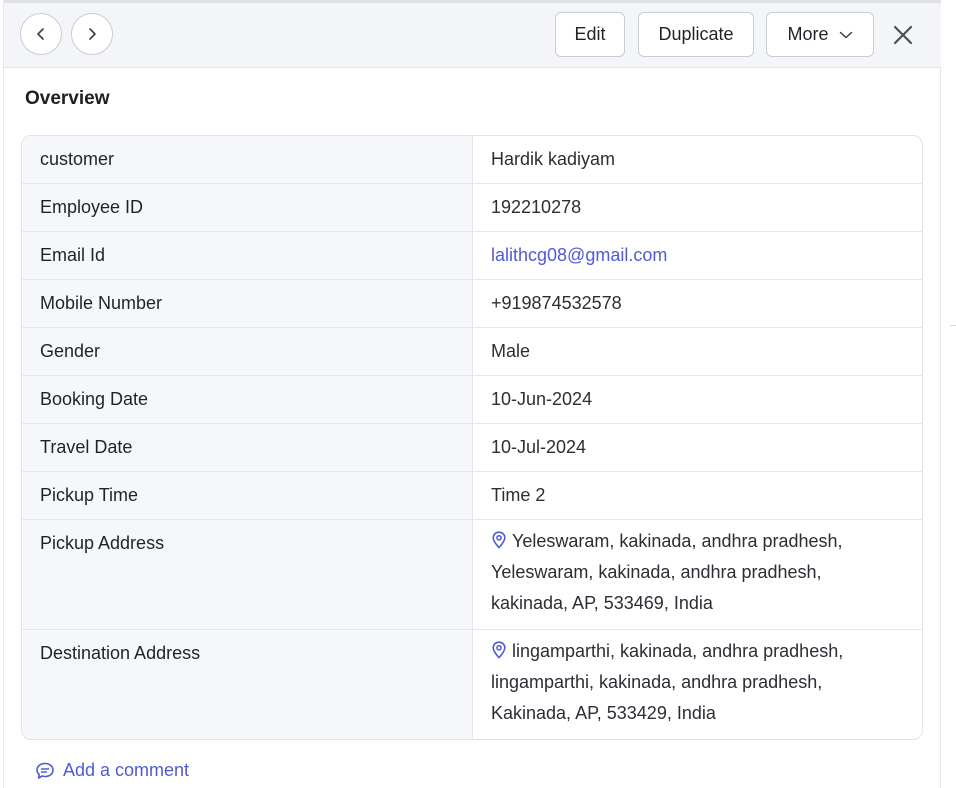 This screenshot has height=788, width=956. What do you see at coordinates (247, 447) in the screenshot?
I see `field-label-travel-date: Travel Date` at bounding box center [247, 447].